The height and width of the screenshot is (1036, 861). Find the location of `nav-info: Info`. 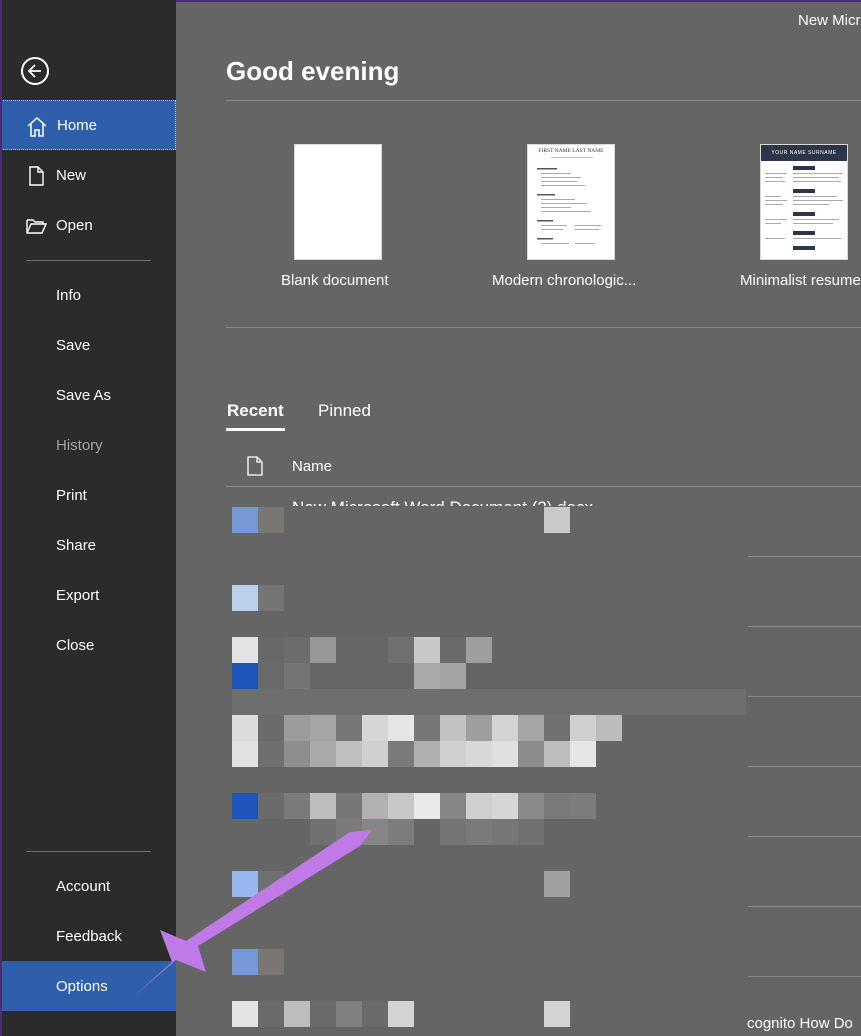

nav-info: Info is located at coordinates (88, 295).